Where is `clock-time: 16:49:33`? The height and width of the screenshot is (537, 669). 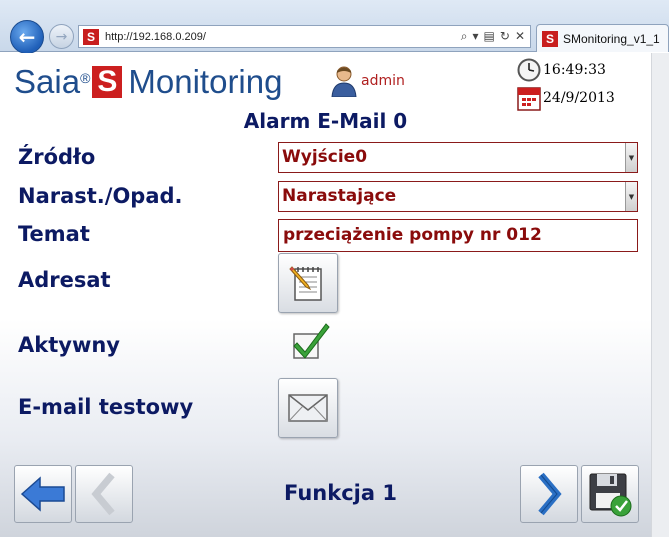 clock-time: 16:49:33 is located at coordinates (574, 70).